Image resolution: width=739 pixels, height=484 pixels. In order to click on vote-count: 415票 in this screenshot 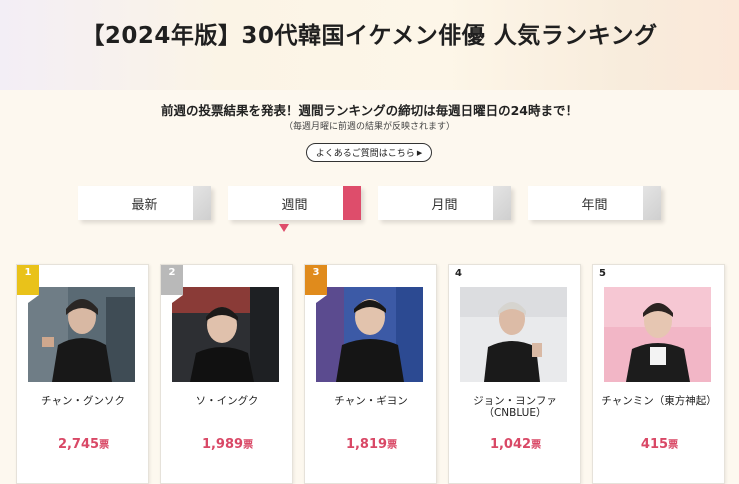, I will do `click(659, 444)`.